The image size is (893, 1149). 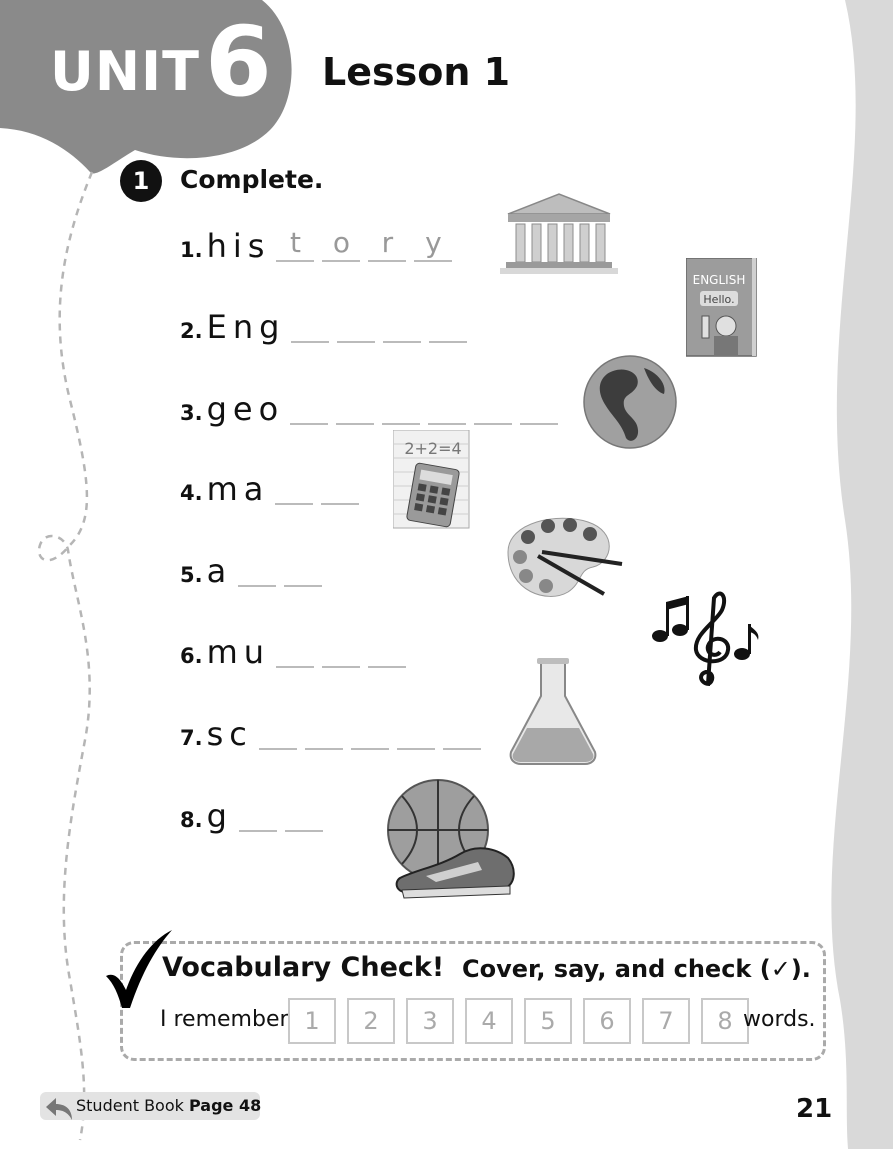 I want to click on letter-blank: r, so click(x=387, y=244).